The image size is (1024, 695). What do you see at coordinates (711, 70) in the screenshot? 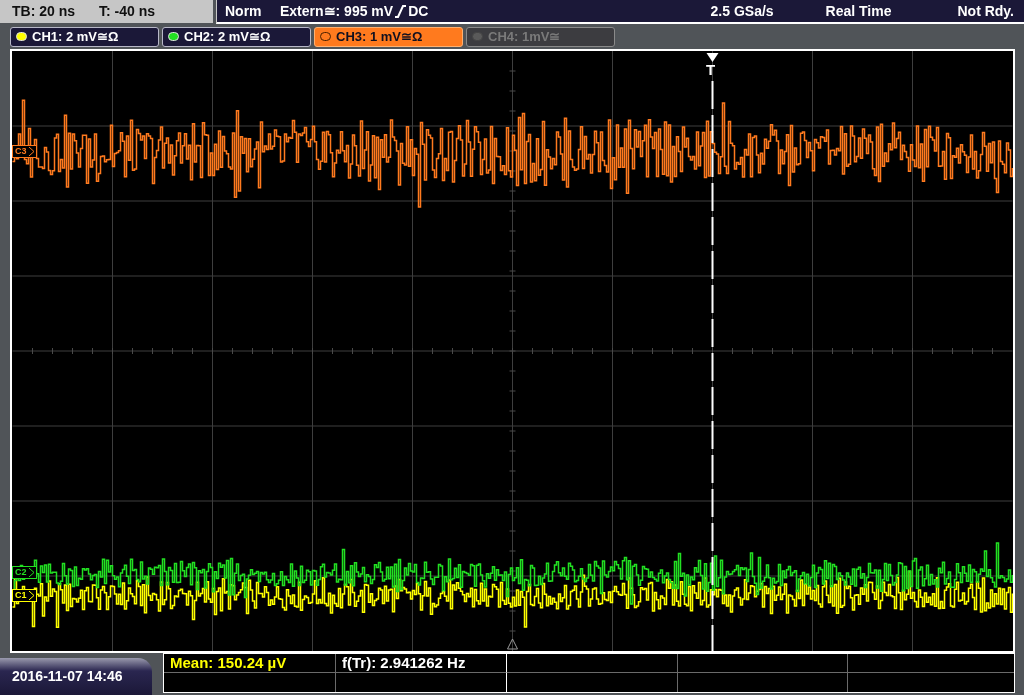
I see `trigger-marker-label: T` at bounding box center [711, 70].